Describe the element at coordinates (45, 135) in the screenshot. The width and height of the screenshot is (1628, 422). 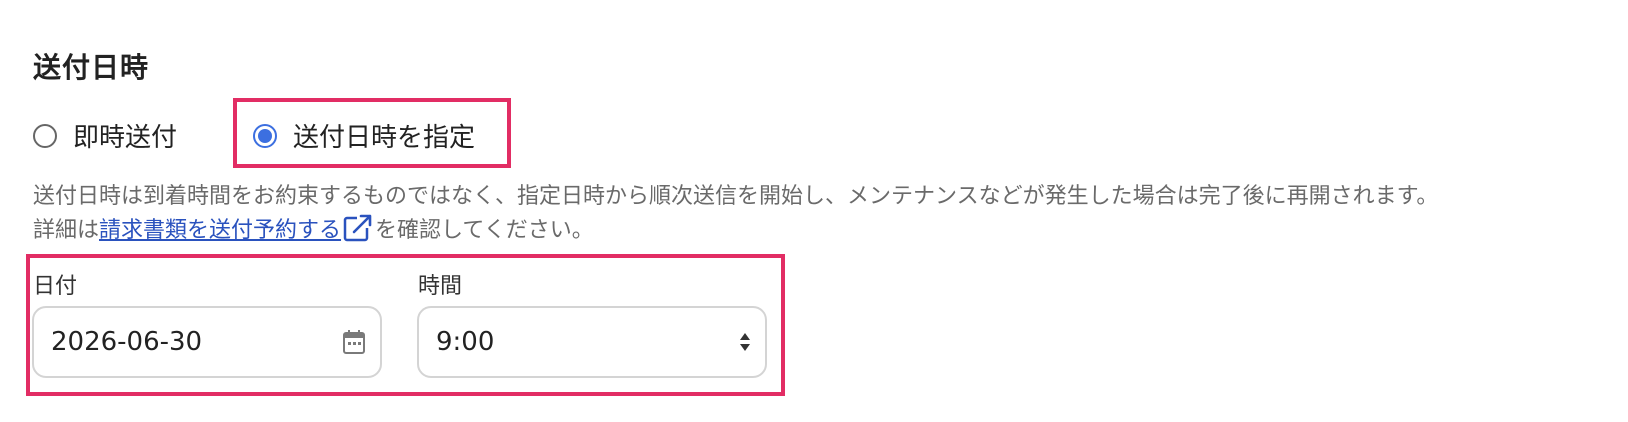
I see `radio-unchecked-icon` at that location.